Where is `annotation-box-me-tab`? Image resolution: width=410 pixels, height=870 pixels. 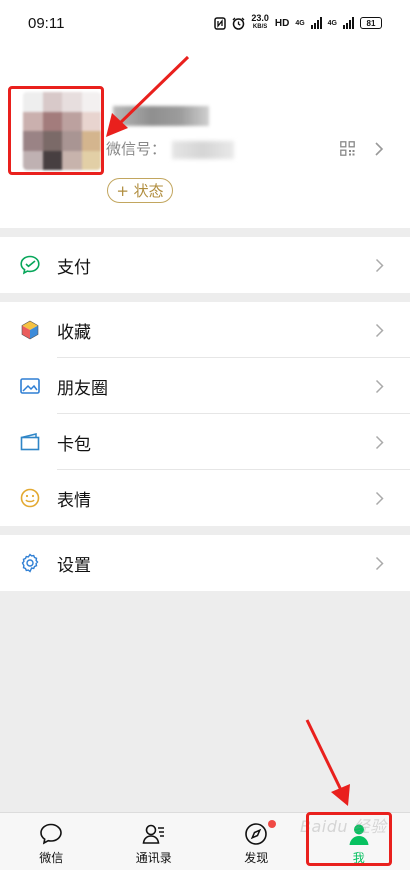 annotation-box-me-tab is located at coordinates (349, 839).